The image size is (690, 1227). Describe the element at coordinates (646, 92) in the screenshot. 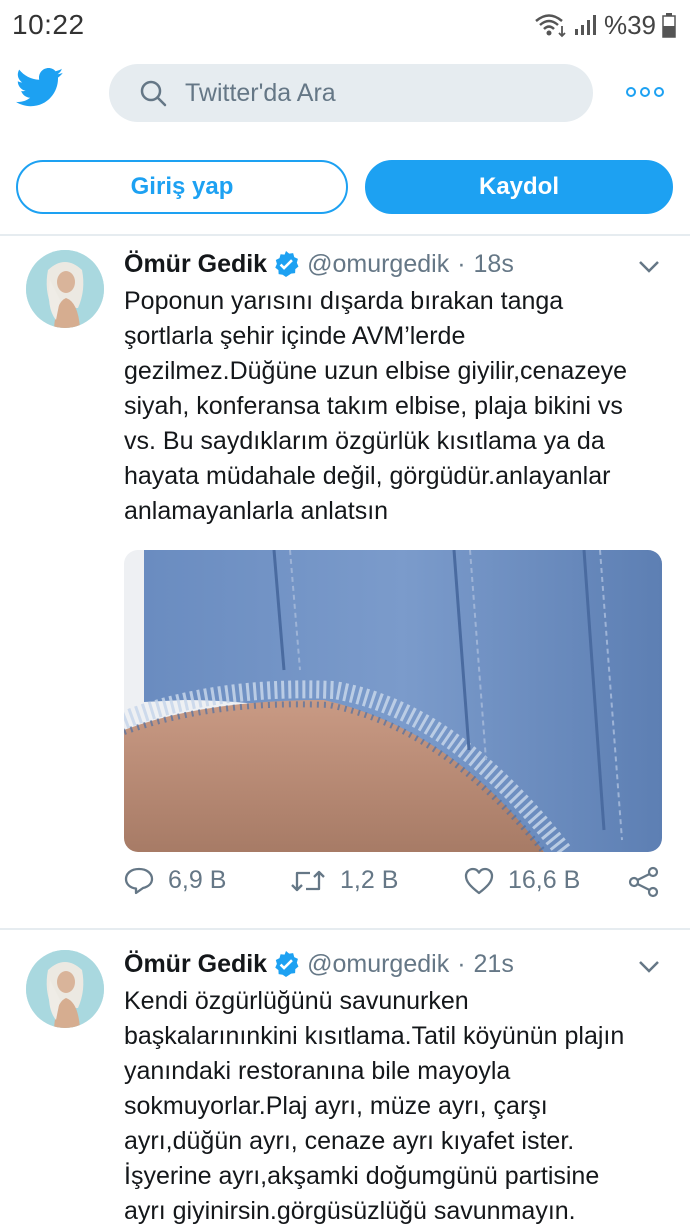

I see `more-icon` at that location.